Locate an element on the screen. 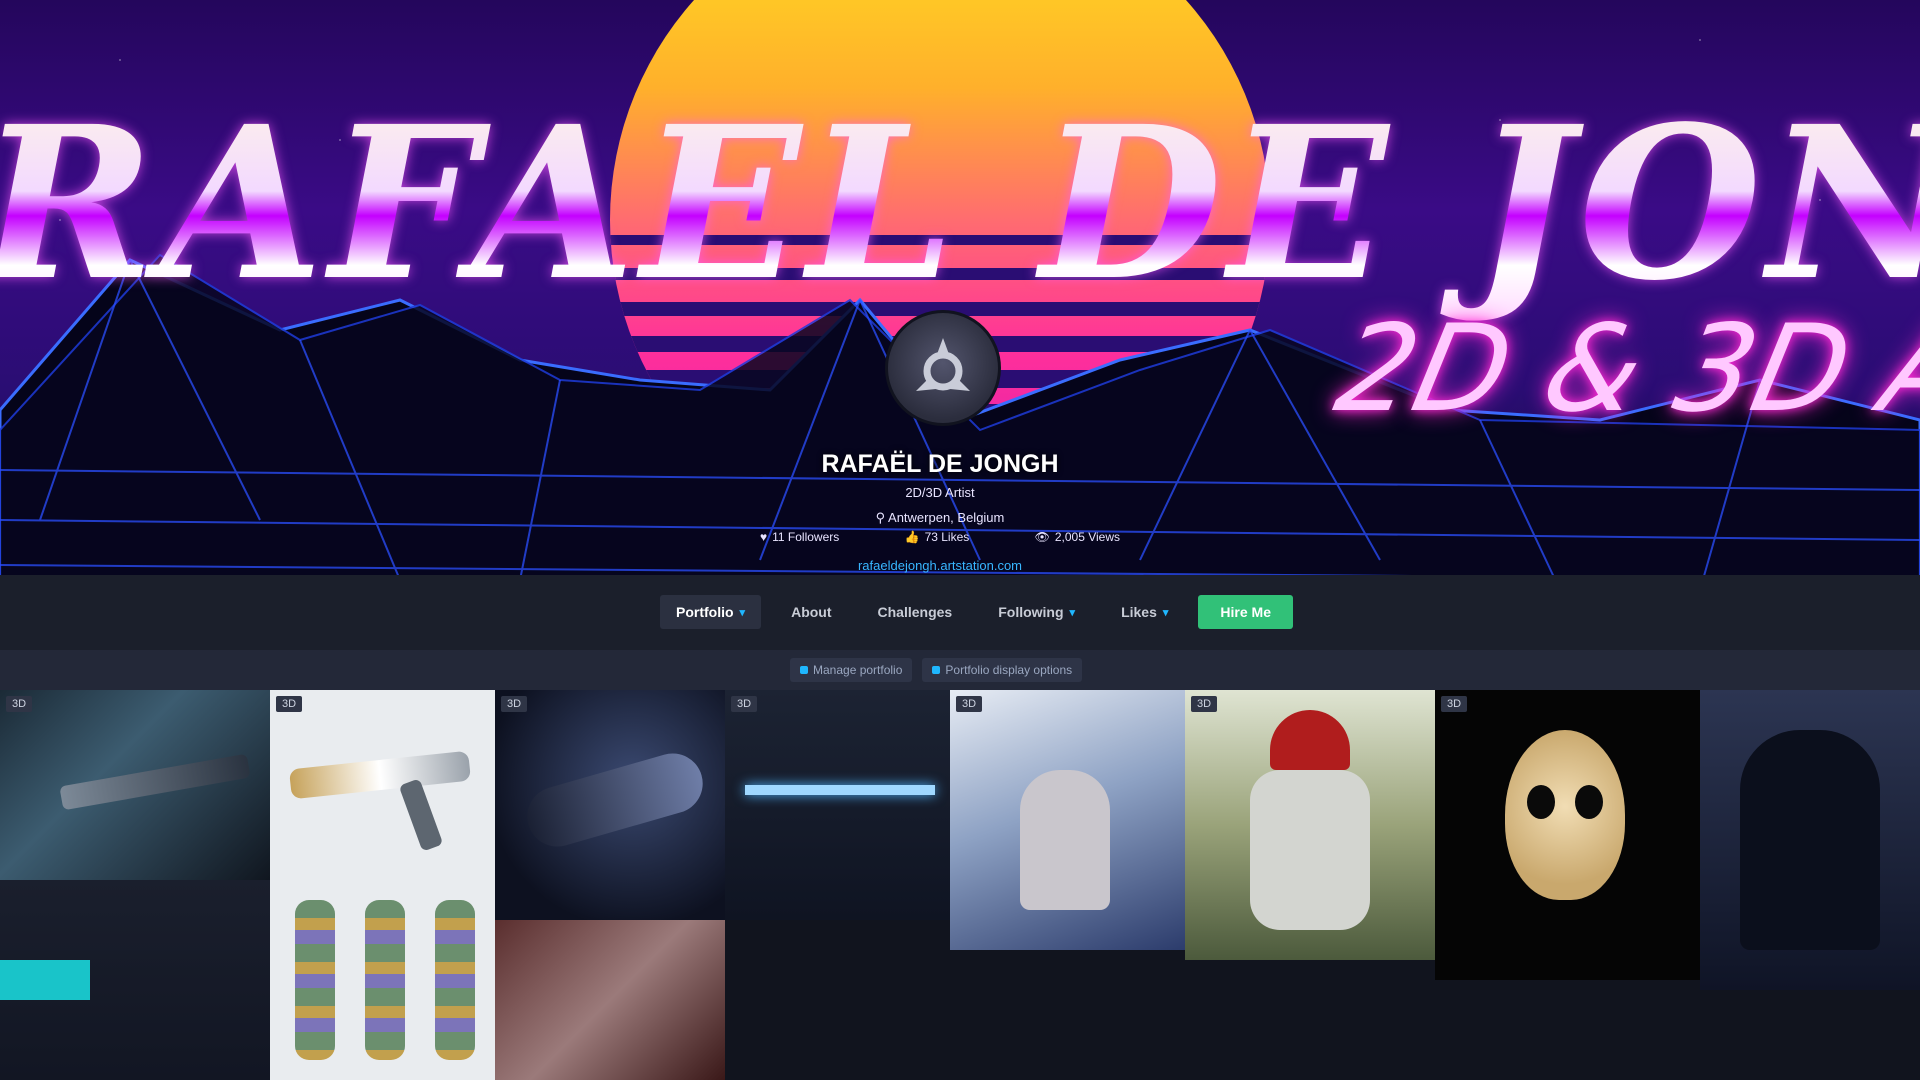 This screenshot has width=1920, height=1080. tab-challenges: Challenges is located at coordinates (915, 612).